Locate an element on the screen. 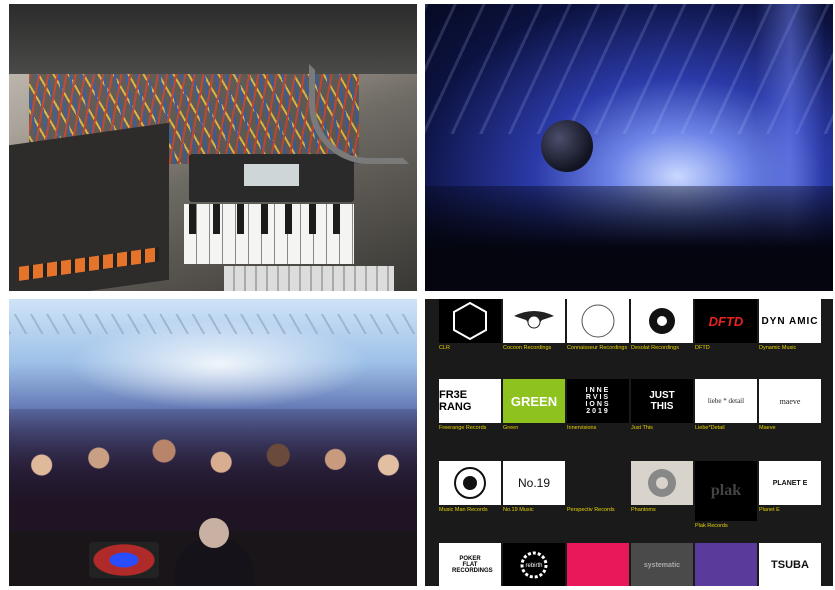  label-dynamic: DYN AMIC Dynamic Music is located at coordinates (790, 330).